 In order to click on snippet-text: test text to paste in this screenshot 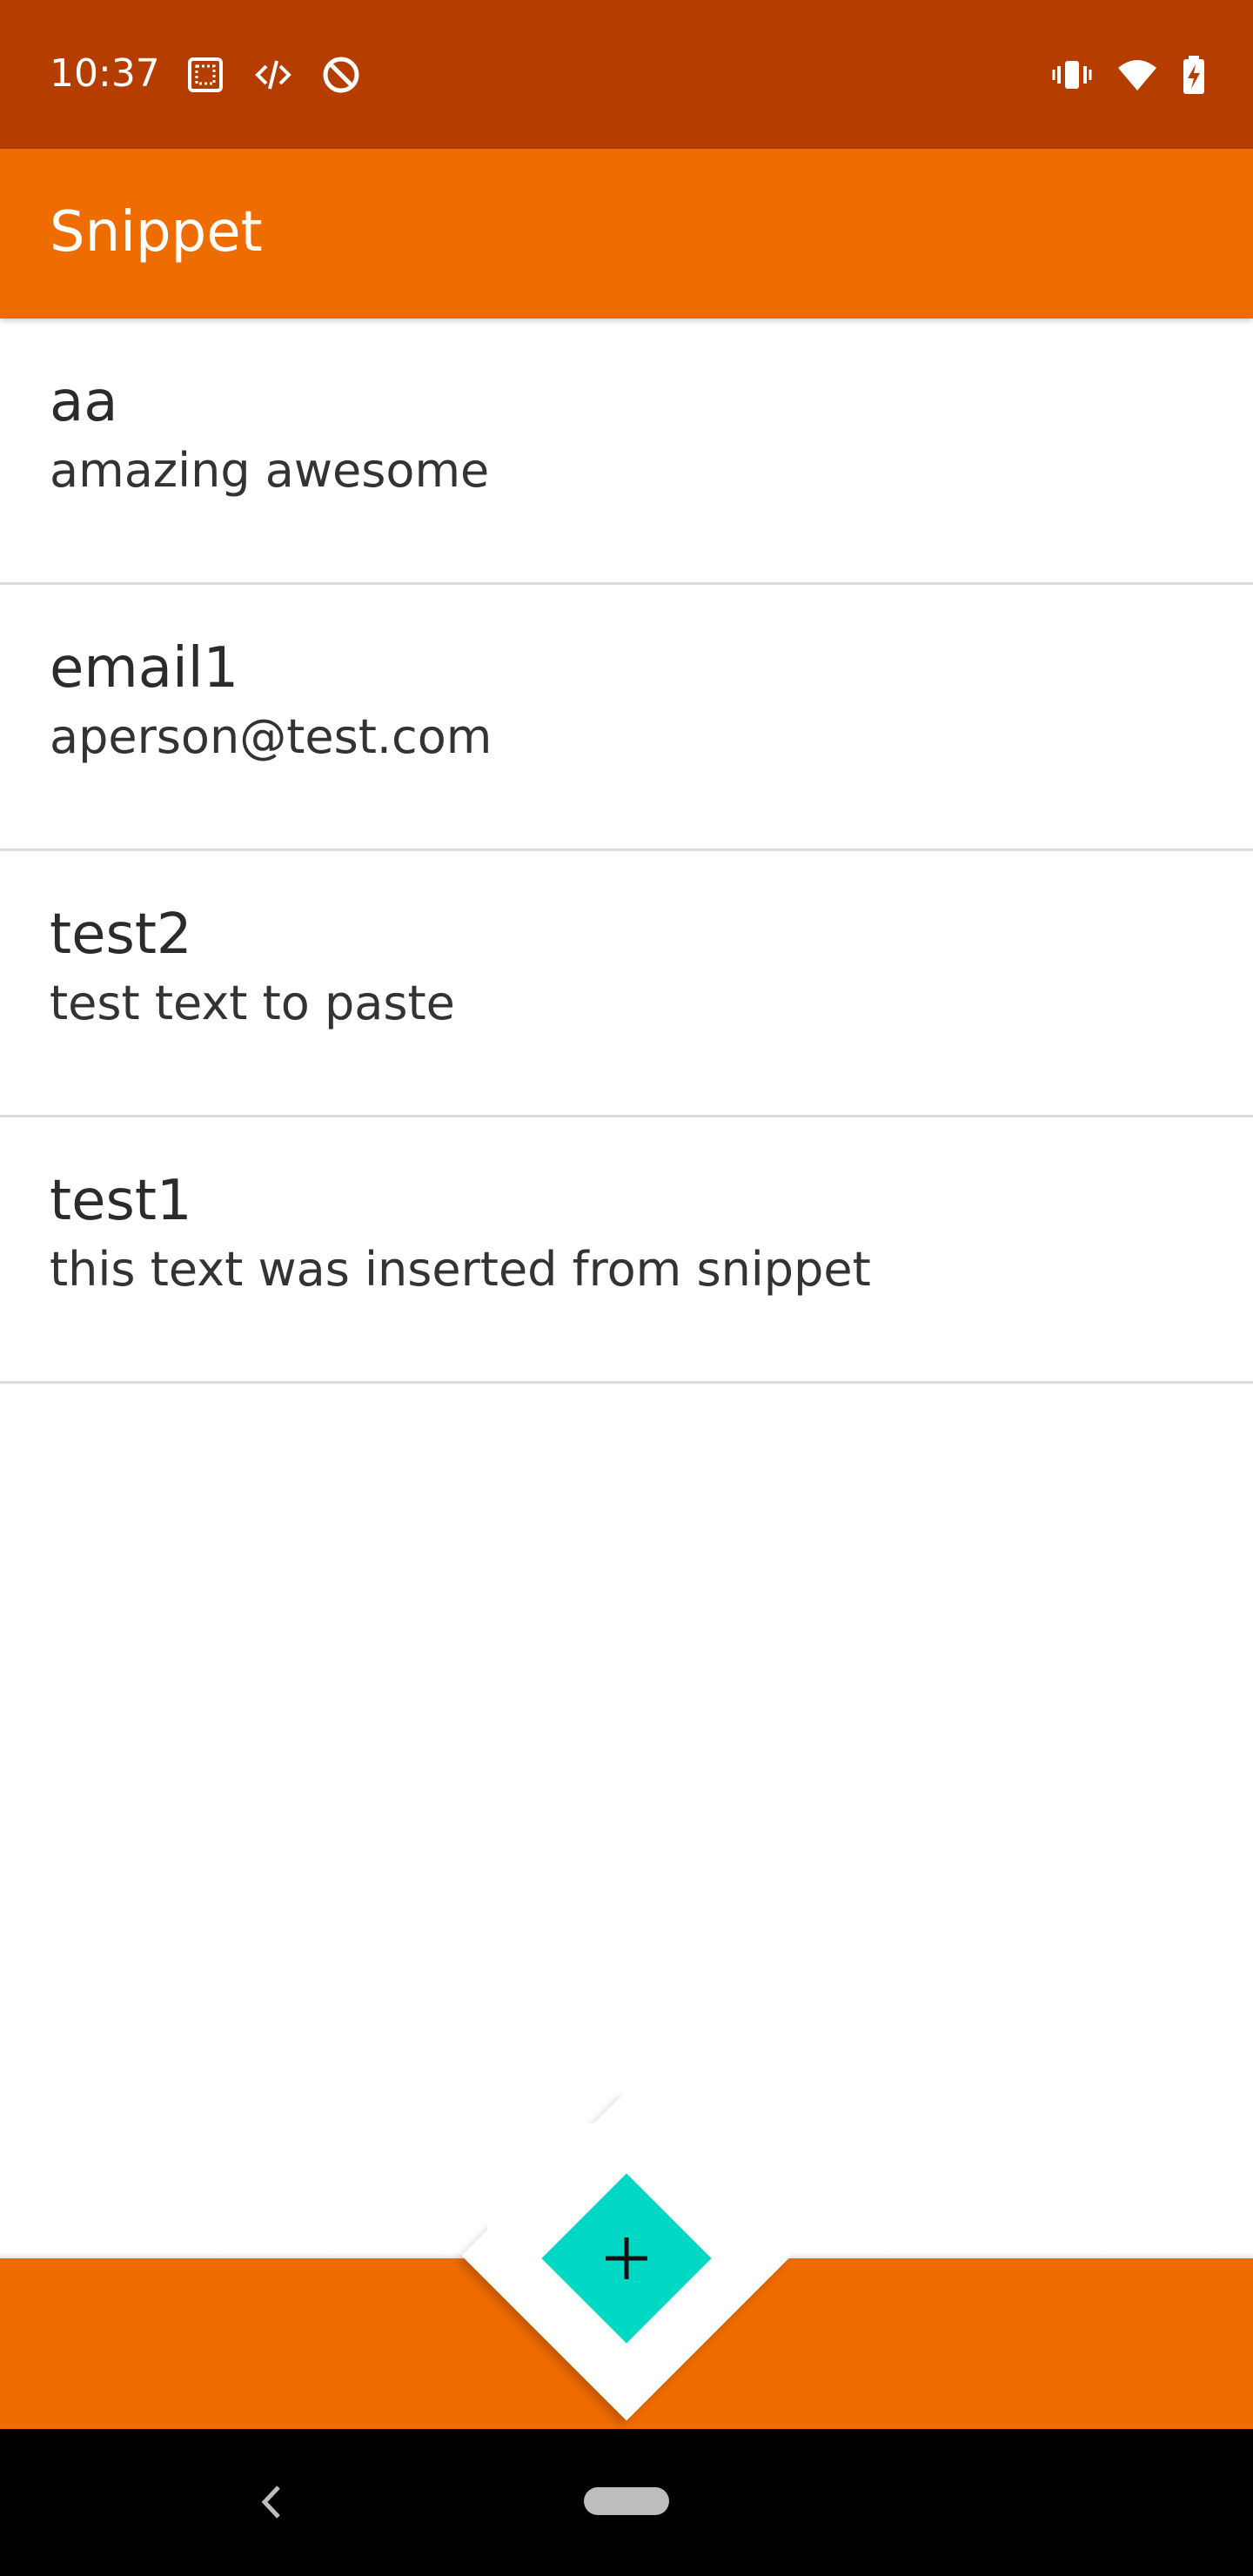, I will do `click(252, 1003)`.